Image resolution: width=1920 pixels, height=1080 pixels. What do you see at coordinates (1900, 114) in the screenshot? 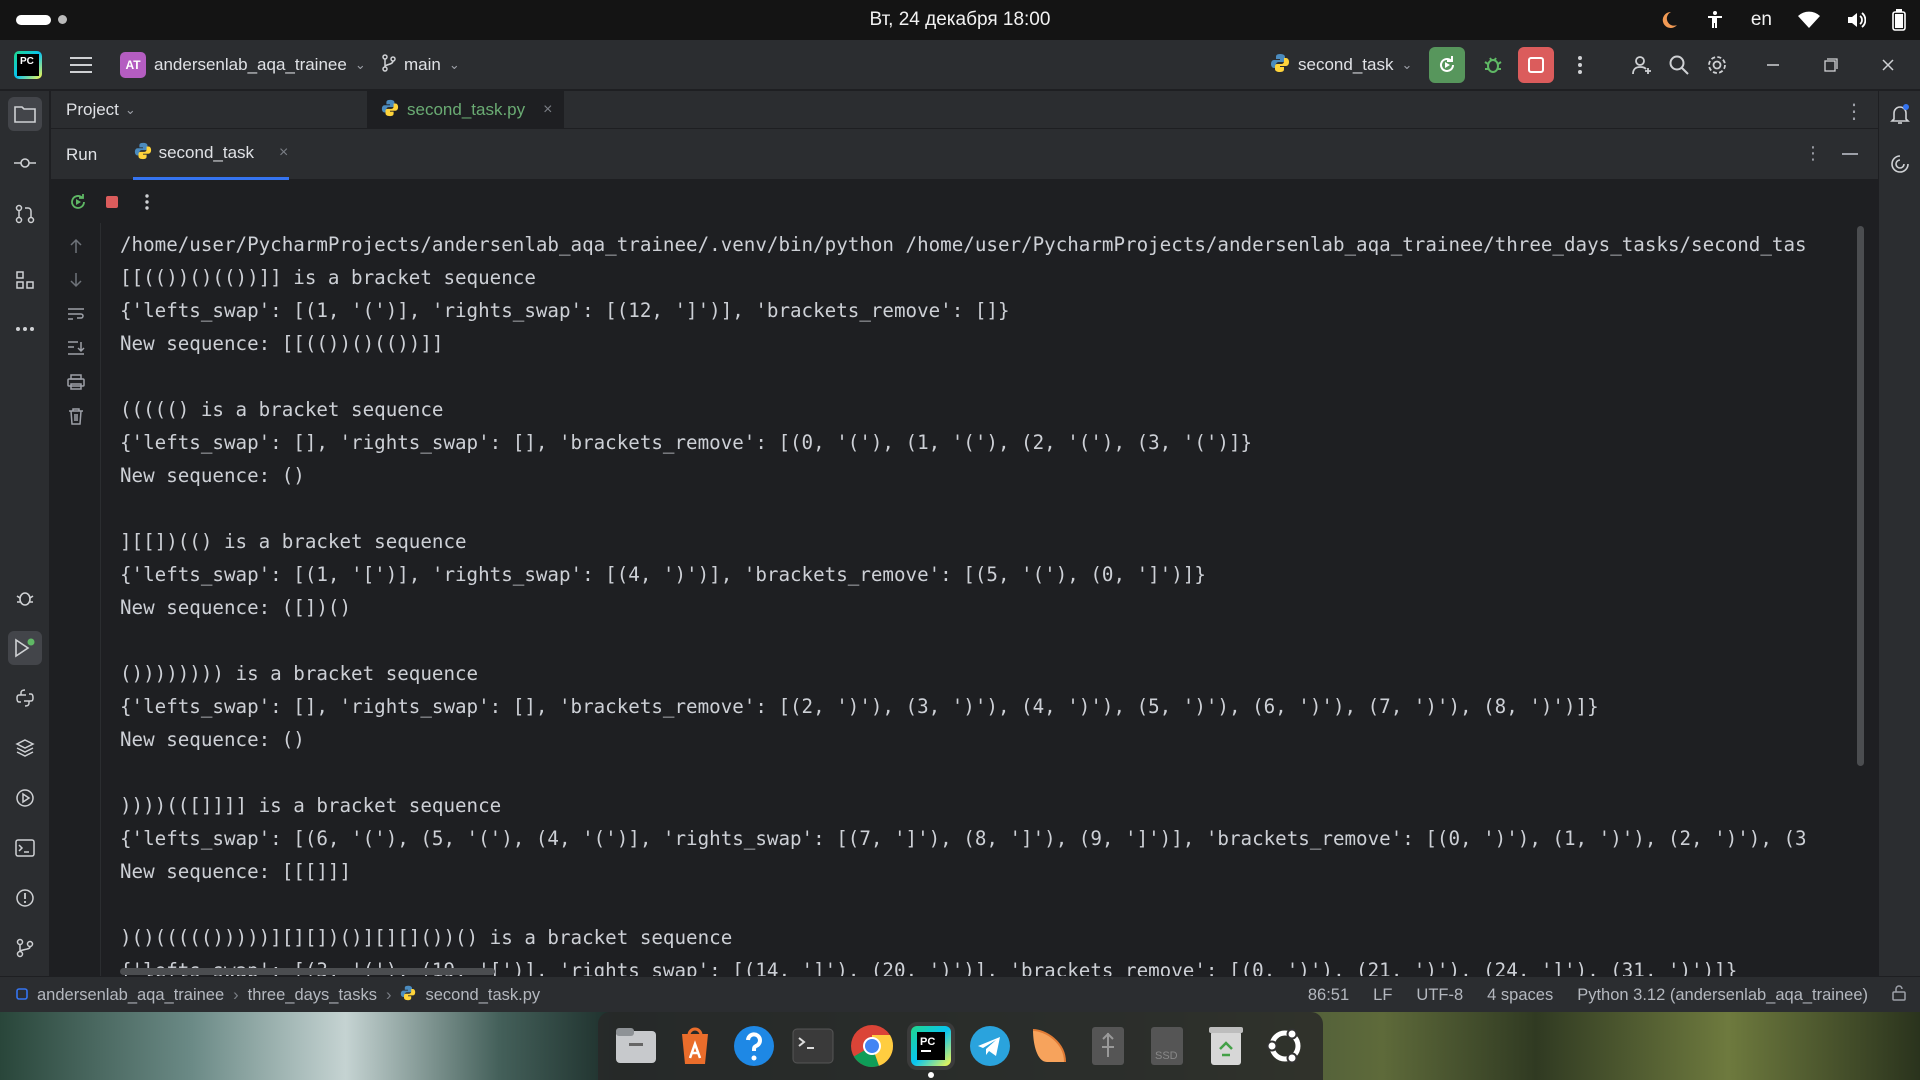
I see `notifications-bell-icon` at bounding box center [1900, 114].